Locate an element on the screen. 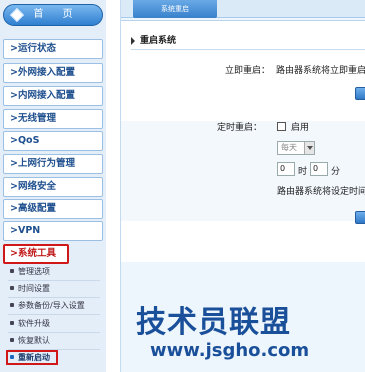 The width and height of the screenshot is (365, 372). sub-item-label: 时间设置 is located at coordinates (34, 288).